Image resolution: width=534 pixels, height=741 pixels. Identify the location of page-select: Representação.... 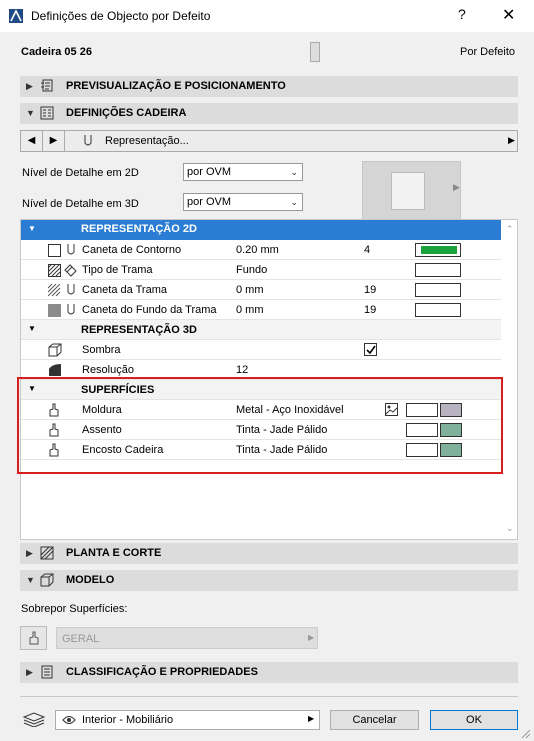
(285, 141).